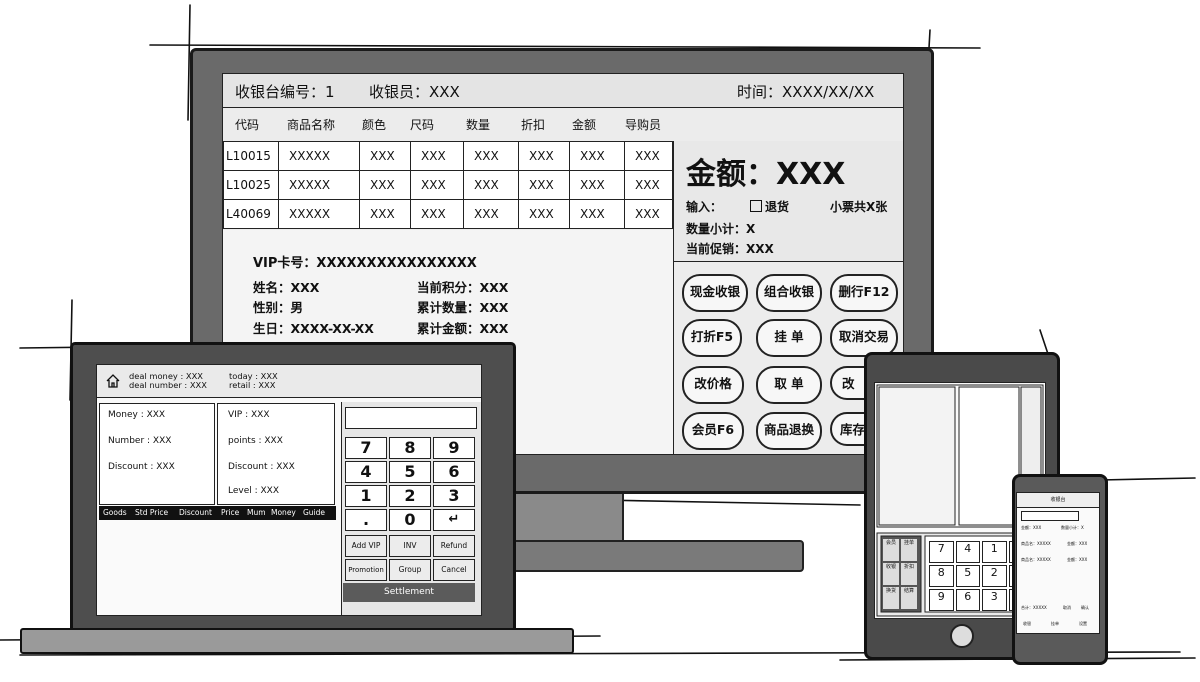 The image size is (1200, 682). I want to click on tablet-exchange-button: 换货, so click(891, 598).